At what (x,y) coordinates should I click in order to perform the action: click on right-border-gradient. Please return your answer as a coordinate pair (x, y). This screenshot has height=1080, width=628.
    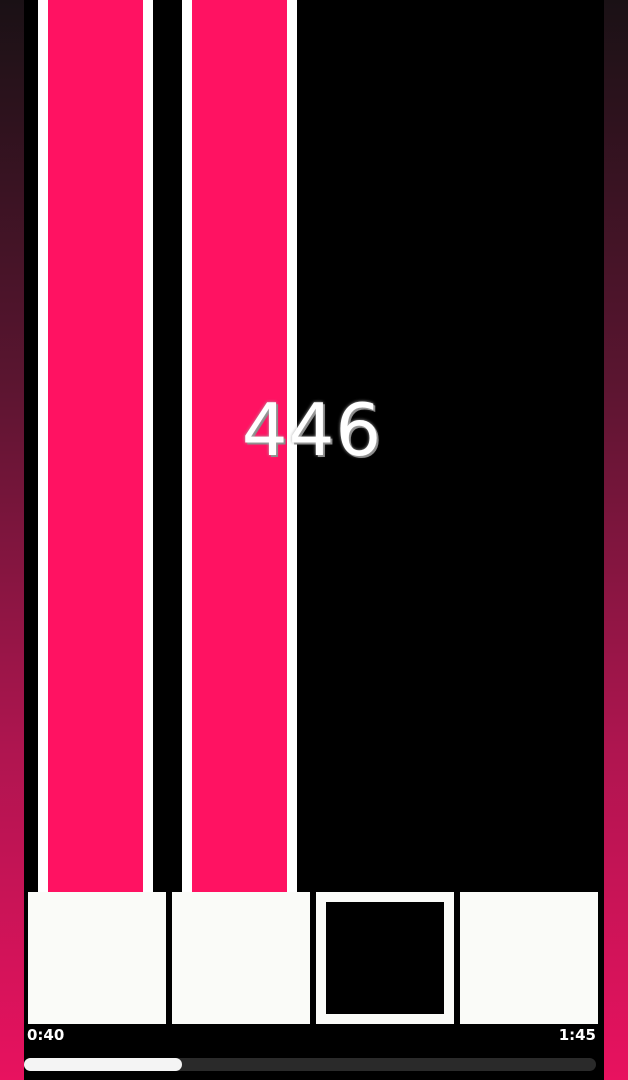
    Looking at the image, I should click on (616, 540).